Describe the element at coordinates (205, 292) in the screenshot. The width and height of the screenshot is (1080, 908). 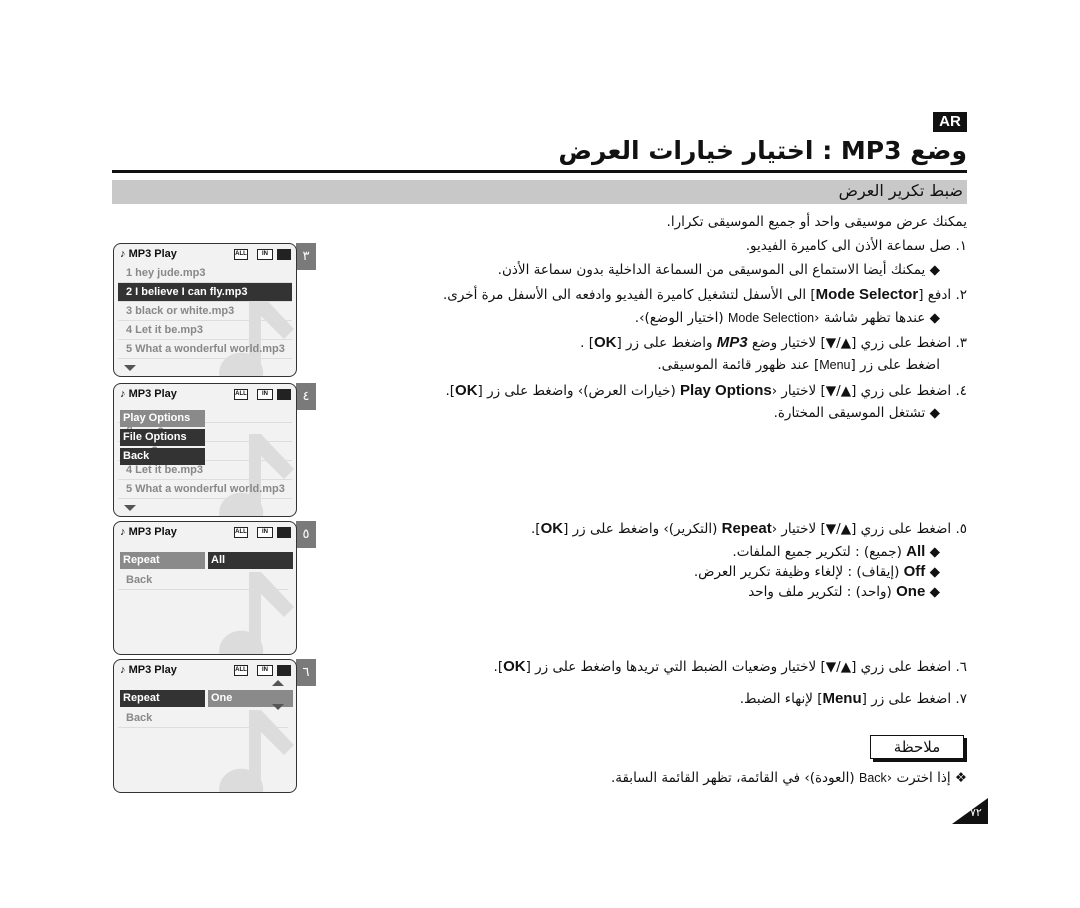
I see `track-item: 2 I believe I can fly.mp3` at that location.